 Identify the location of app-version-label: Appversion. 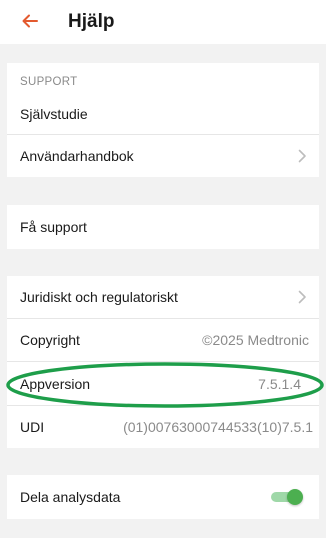
(55, 383).